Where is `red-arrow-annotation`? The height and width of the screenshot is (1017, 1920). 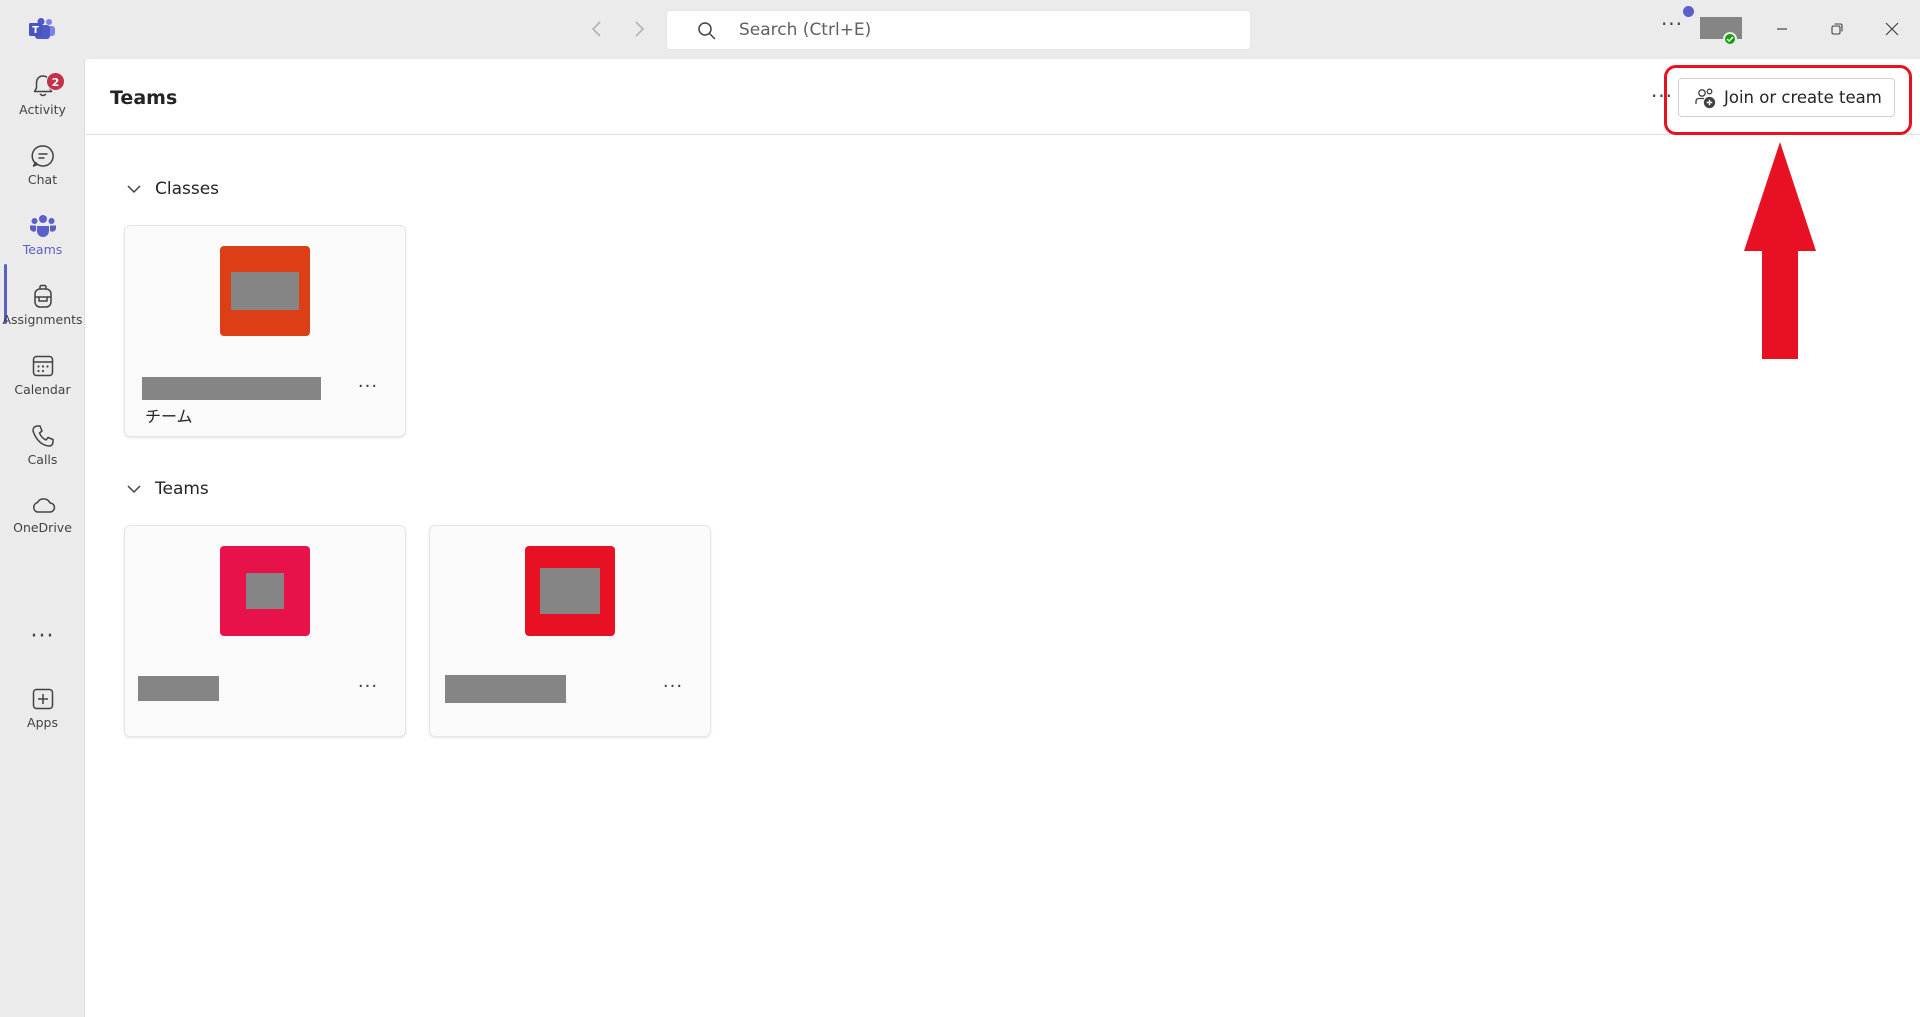
red-arrow-annotation is located at coordinates (1780, 250).